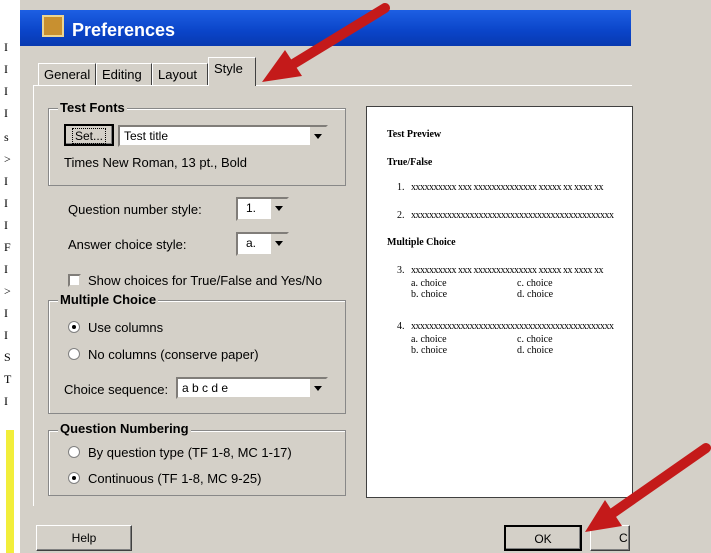 This screenshot has width=711, height=553. I want to click on arrow-to-ok-button, so click(648, 487).